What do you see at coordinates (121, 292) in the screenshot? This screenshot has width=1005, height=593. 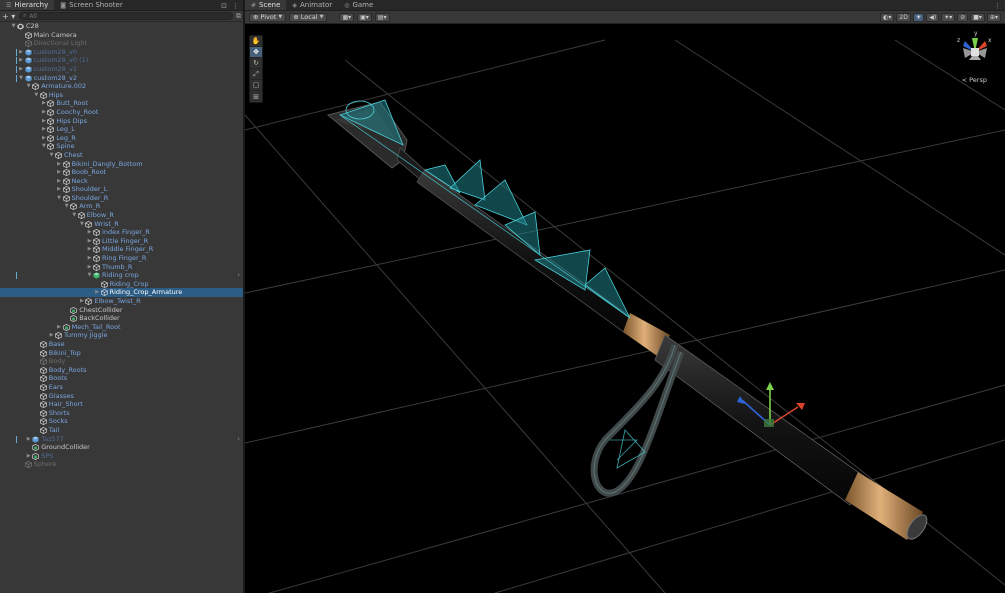 I see `hierarchy-row: ▶ Riding_Crop_Armature` at bounding box center [121, 292].